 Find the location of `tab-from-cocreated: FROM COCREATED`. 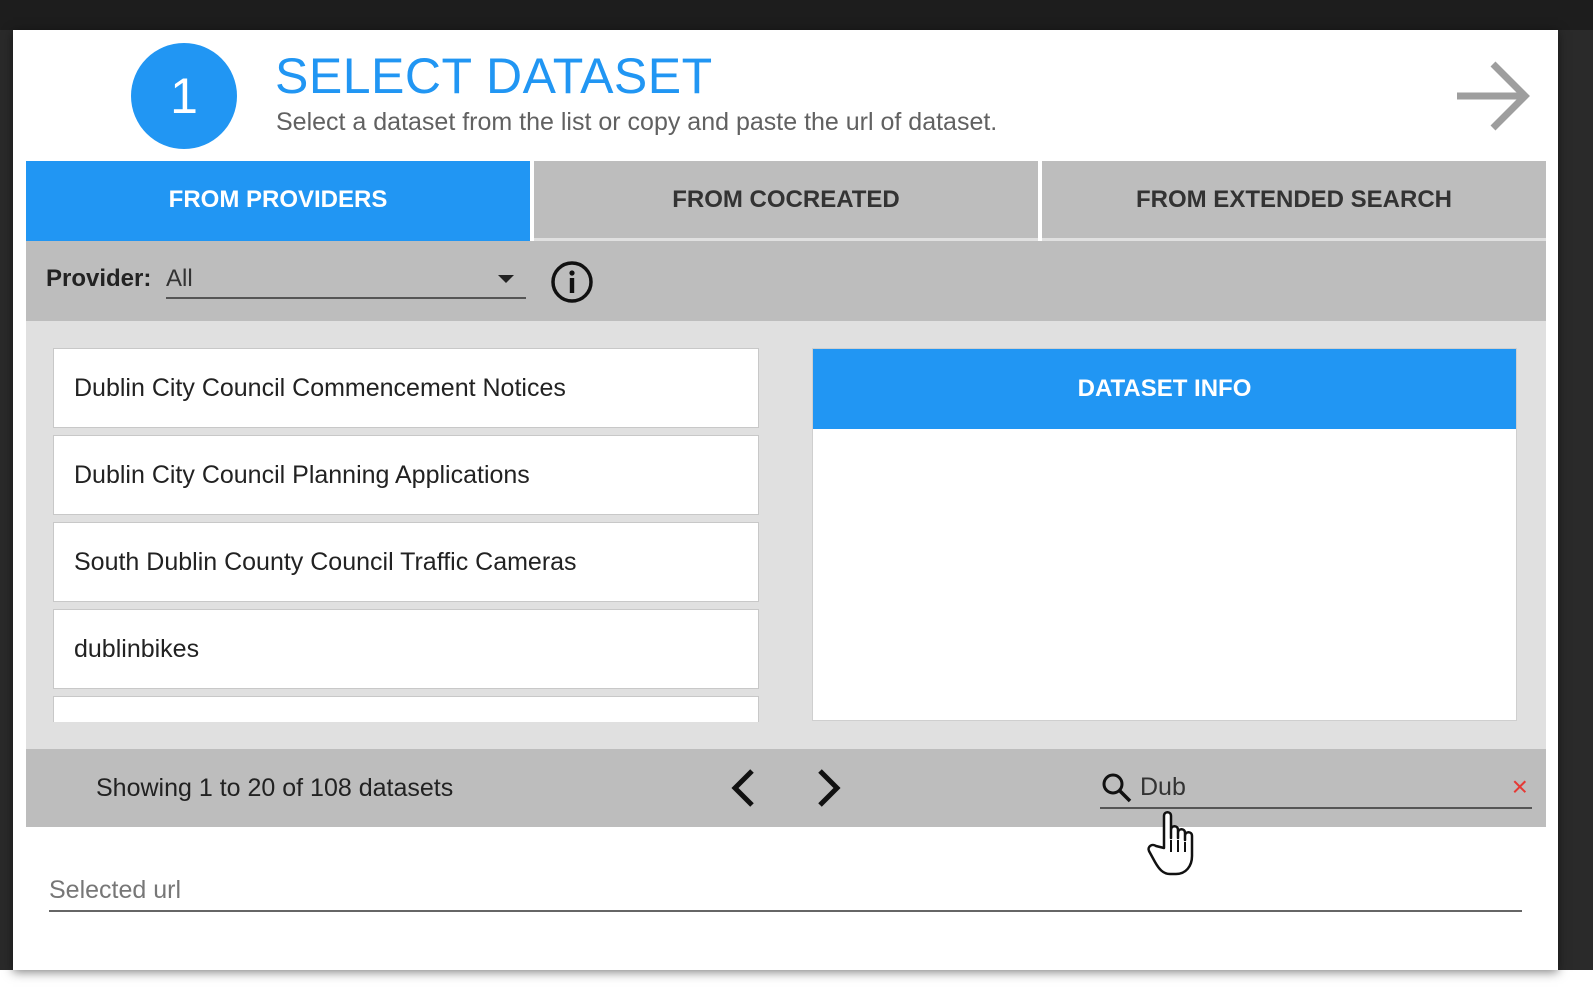

tab-from-cocreated: FROM COCREATED is located at coordinates (786, 201).